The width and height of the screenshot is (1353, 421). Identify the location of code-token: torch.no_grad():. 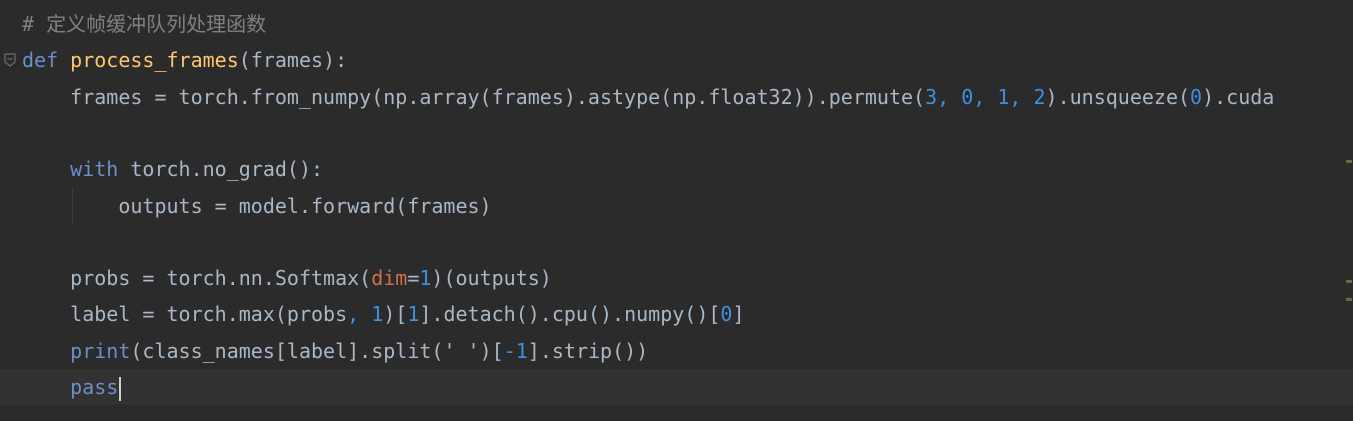
(221, 169).